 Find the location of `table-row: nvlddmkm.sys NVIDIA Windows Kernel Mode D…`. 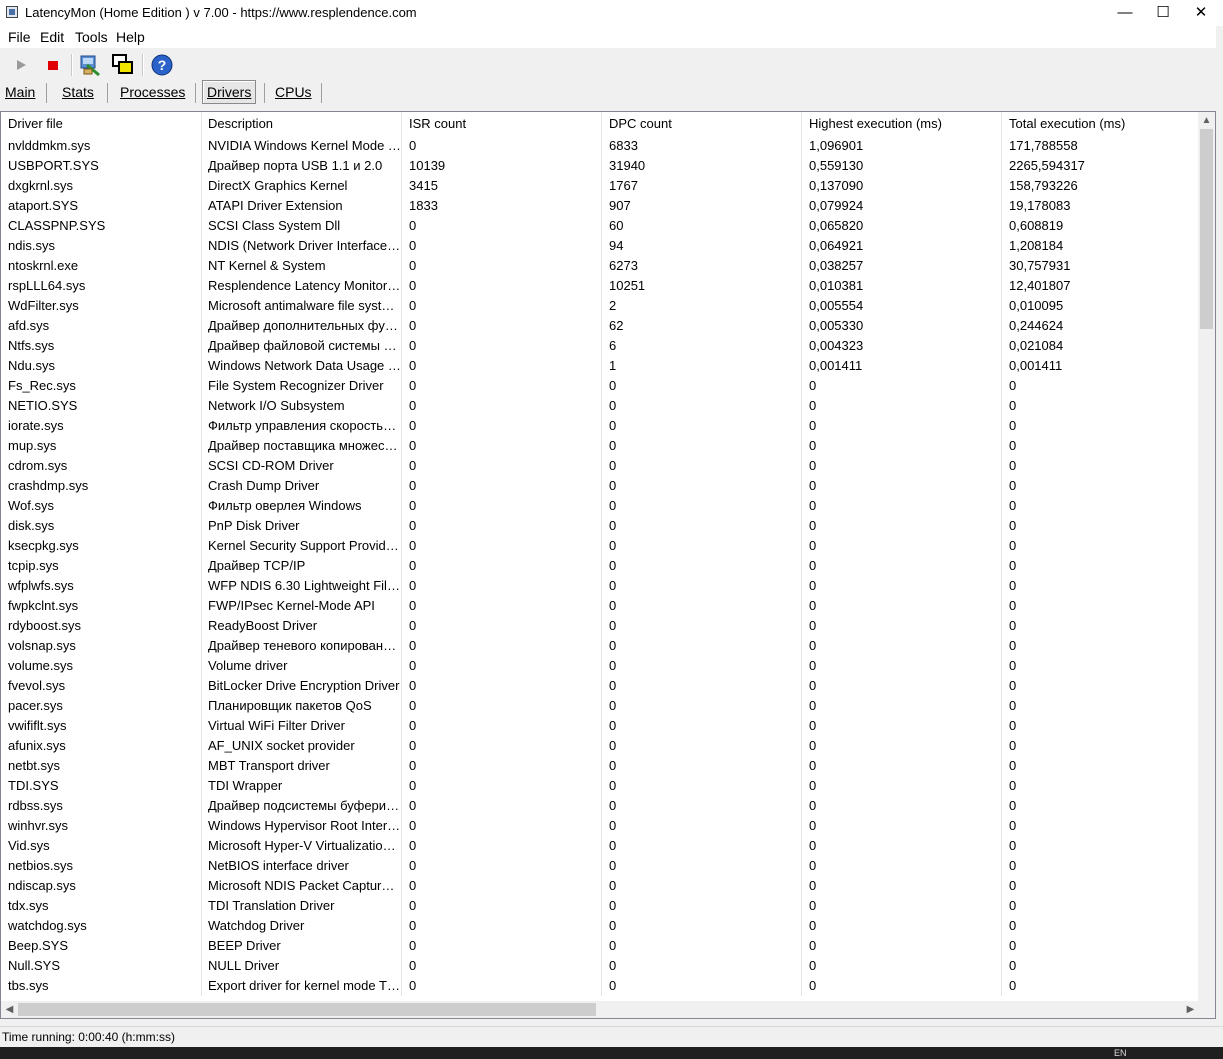

table-row: nvlddmkm.sys NVIDIA Windows Kernel Mode D… is located at coordinates (600, 146).